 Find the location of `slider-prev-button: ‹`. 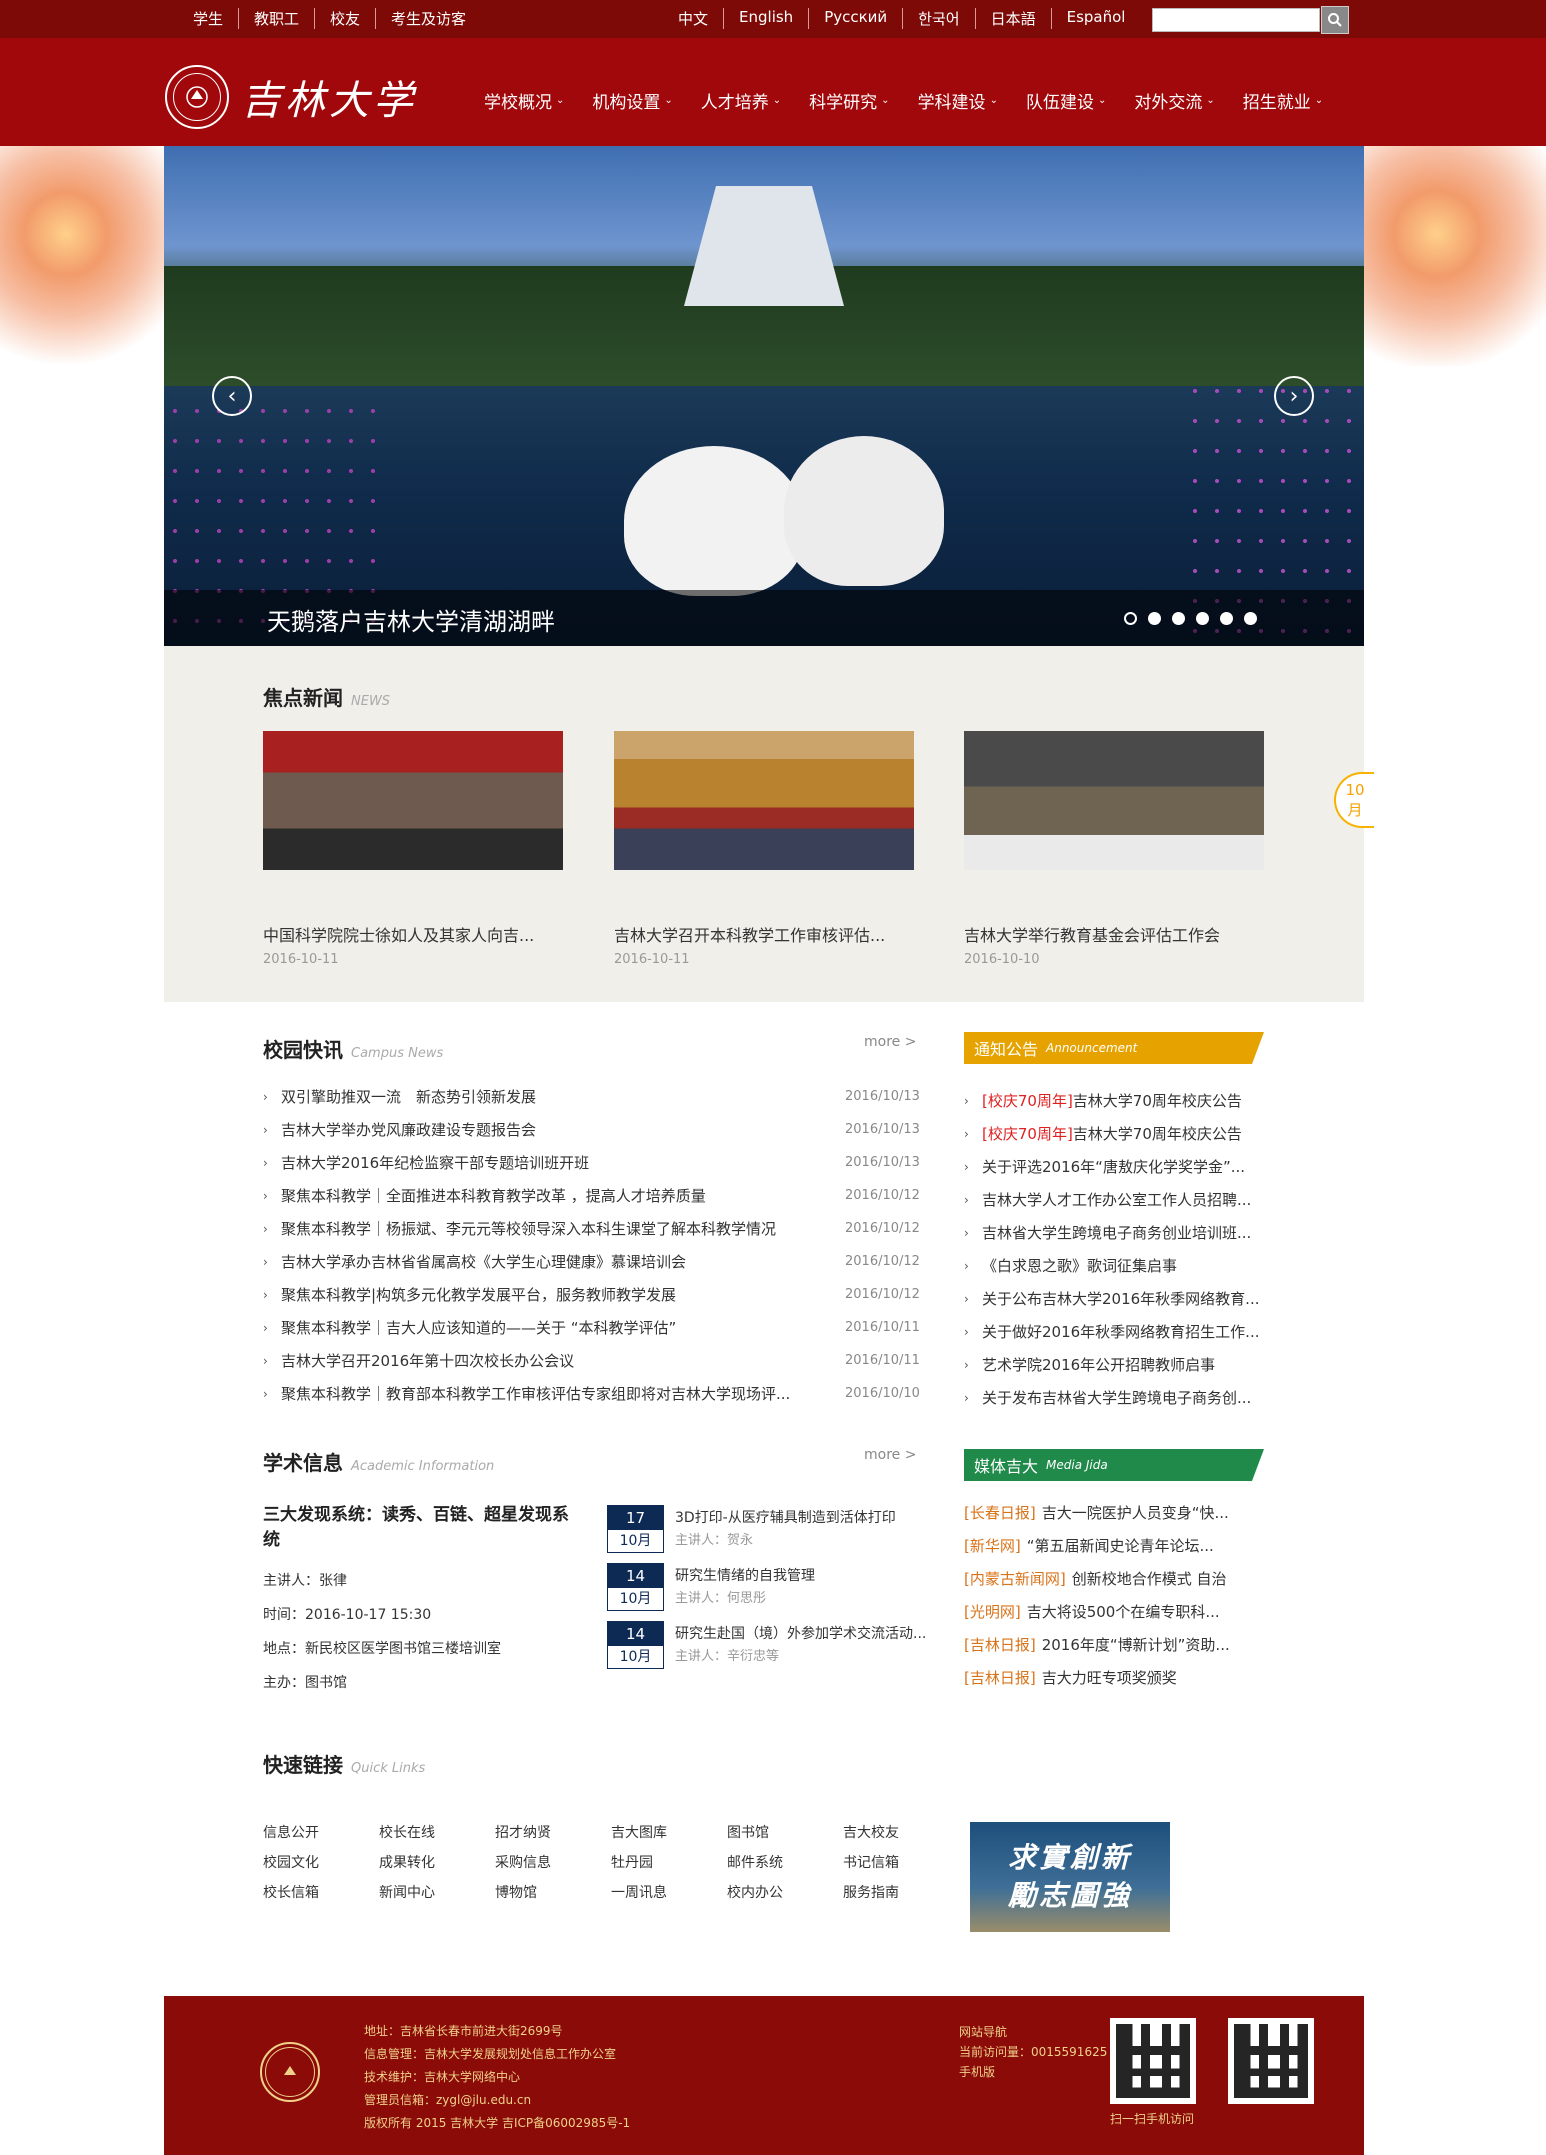

slider-prev-button: ‹ is located at coordinates (232, 396).